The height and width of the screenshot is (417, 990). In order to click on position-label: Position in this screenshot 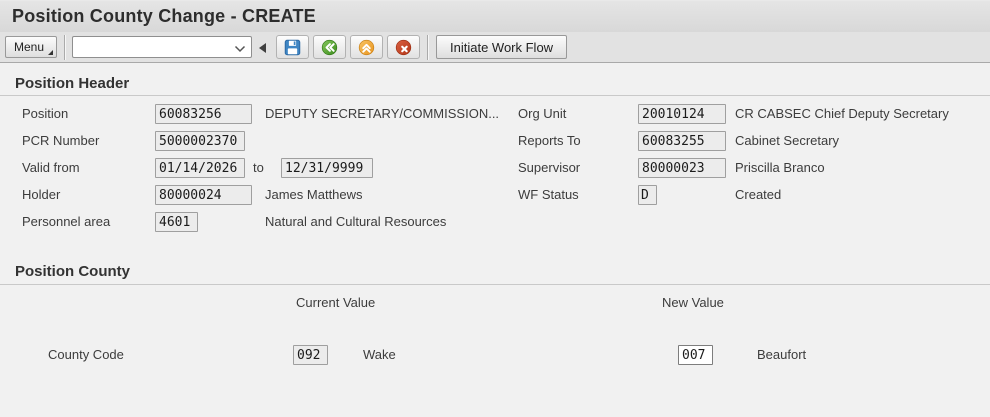, I will do `click(45, 113)`.